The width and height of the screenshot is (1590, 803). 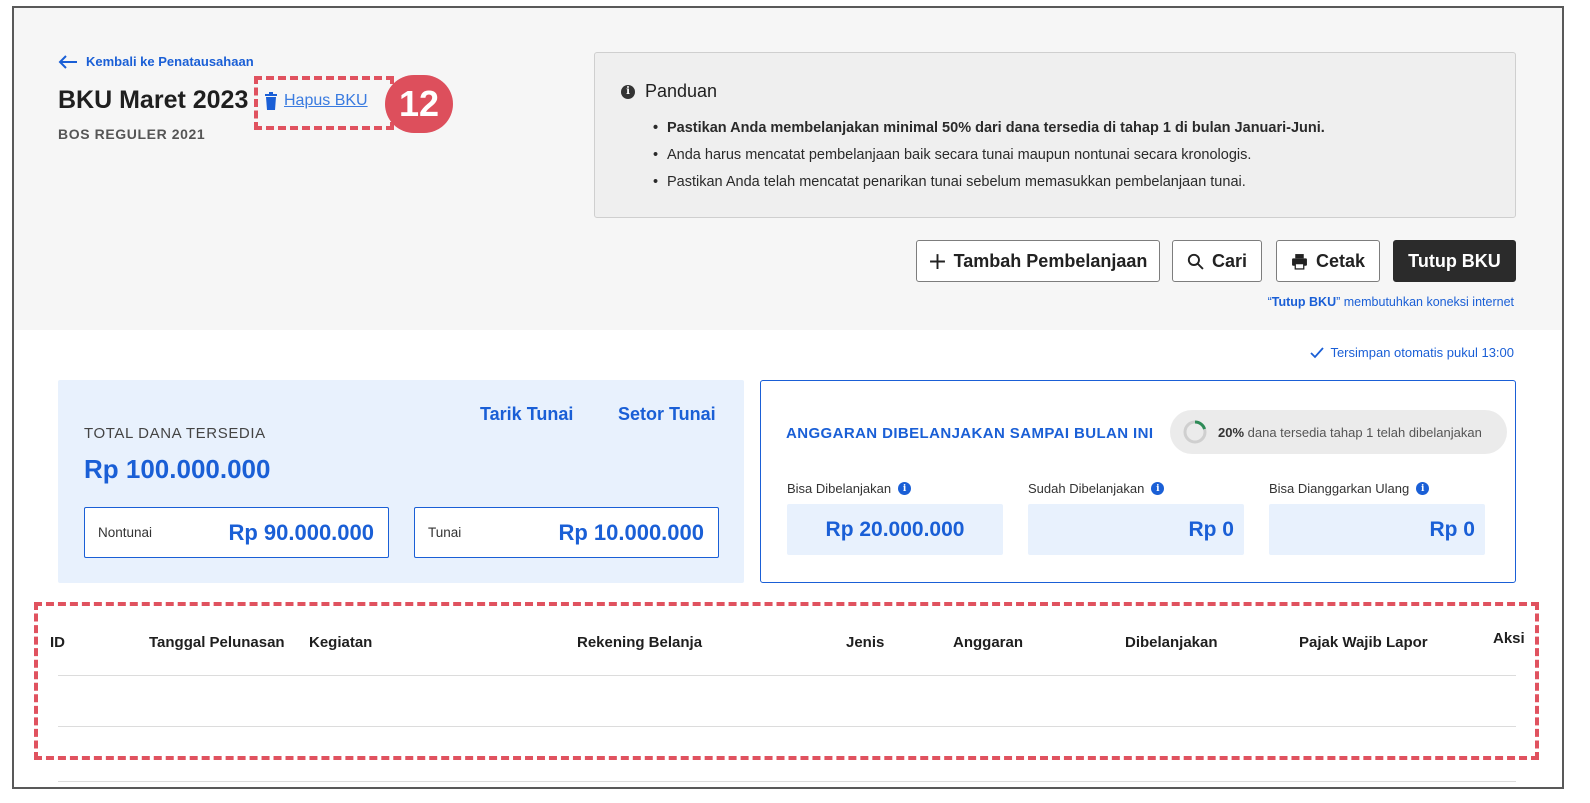 I want to click on stat-already-spent: Sudah Dibelanjakan i Rp 0, so click(x=1136, y=518).